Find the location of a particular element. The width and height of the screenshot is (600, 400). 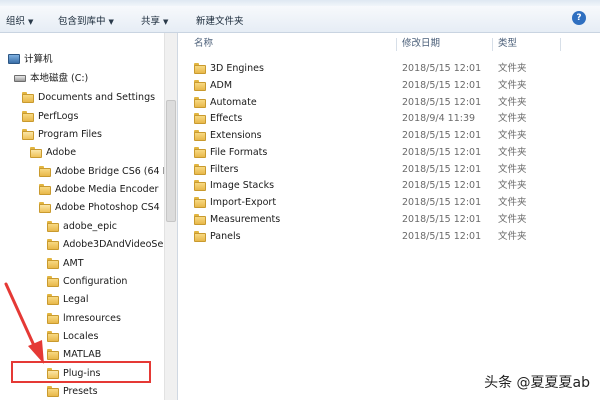

share-label: 共享 is located at coordinates (151, 21).